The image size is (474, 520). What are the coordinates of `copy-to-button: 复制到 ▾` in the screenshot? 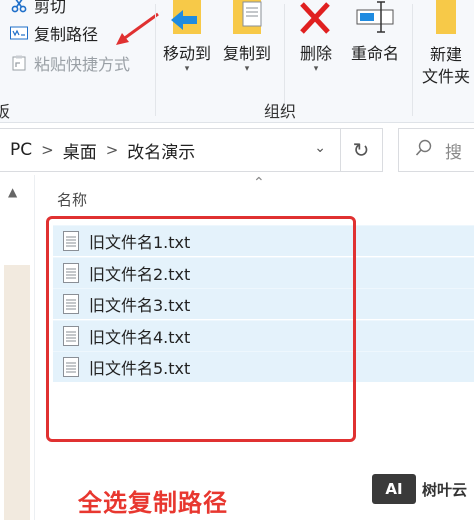 It's located at (247, 45).